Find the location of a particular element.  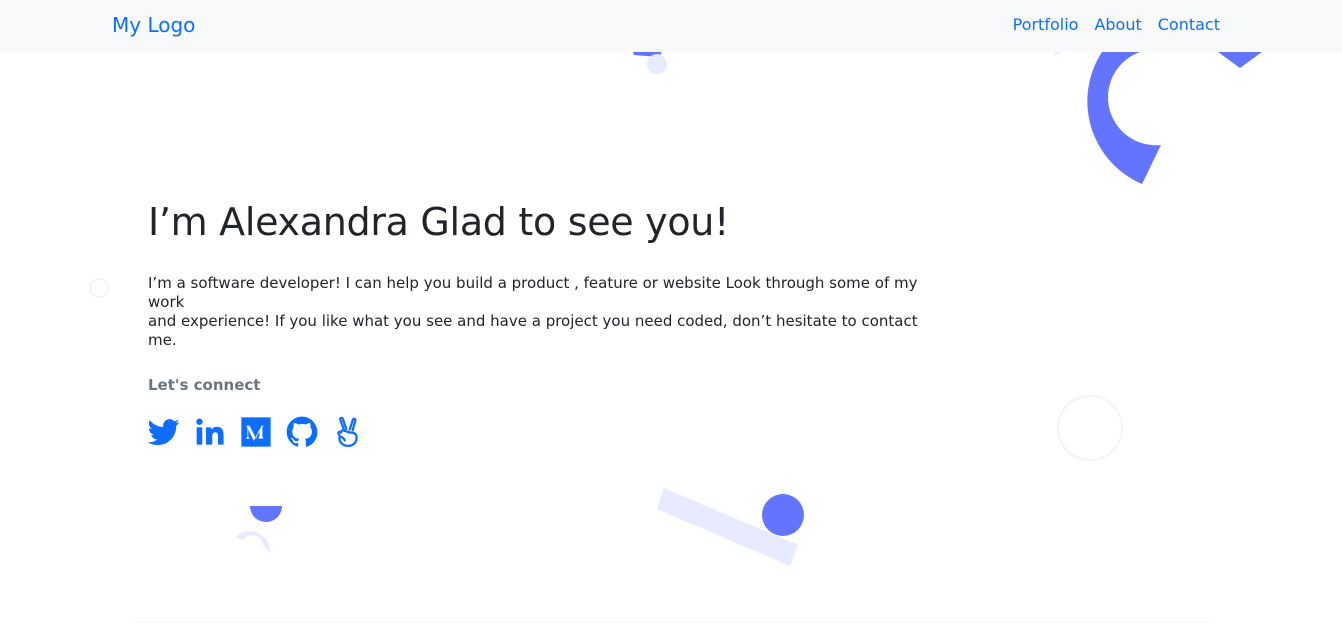

connect-label: Let's connect is located at coordinates (204, 384).